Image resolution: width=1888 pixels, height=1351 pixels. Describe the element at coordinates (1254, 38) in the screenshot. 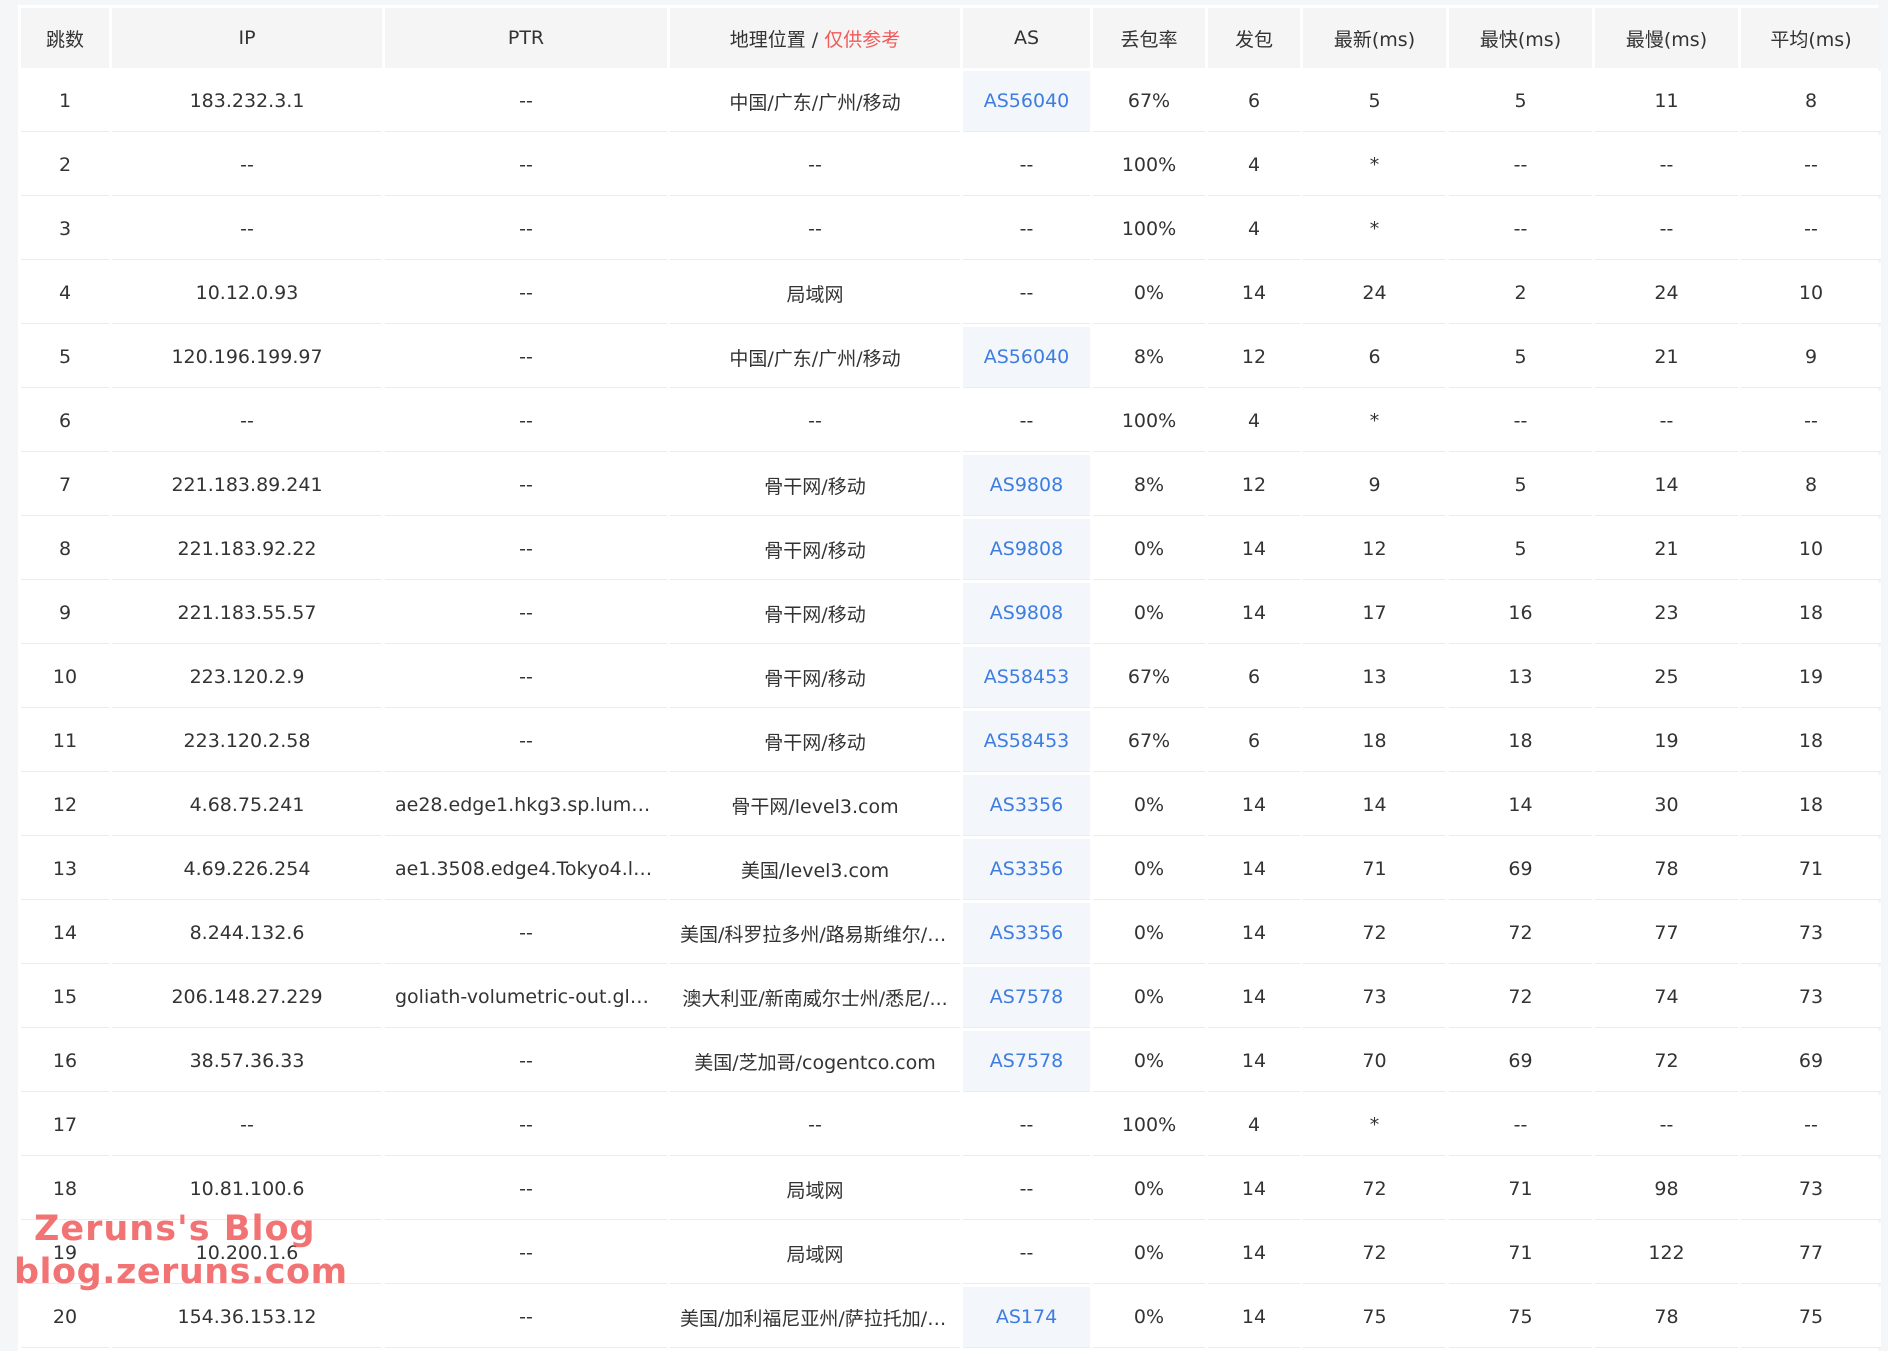

I see `col-header-sent: 发包` at that location.